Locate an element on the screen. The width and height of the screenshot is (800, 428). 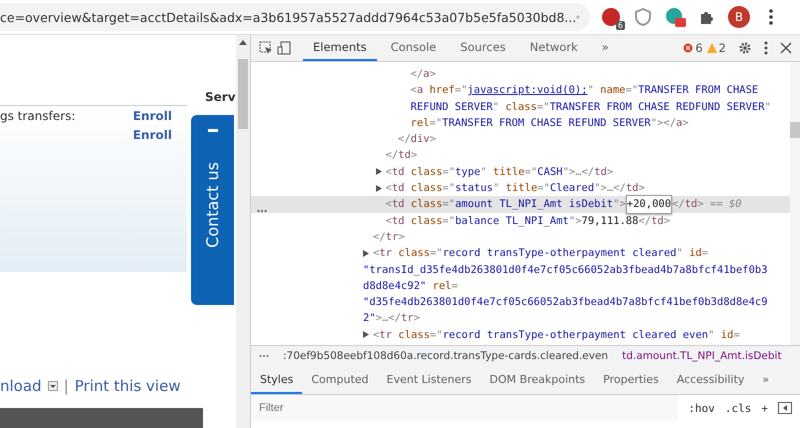
html-code-text: d8d8e4c92" rel= is located at coordinates (410, 286).